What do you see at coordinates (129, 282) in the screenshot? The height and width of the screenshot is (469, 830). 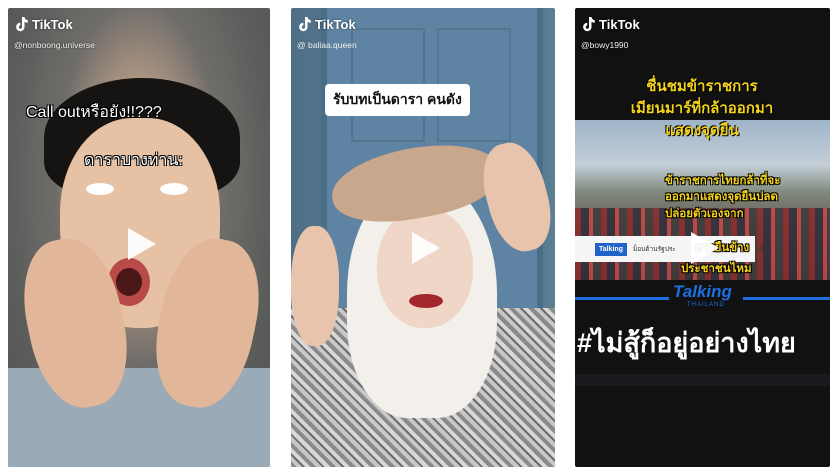 I see `mouth-inner` at bounding box center [129, 282].